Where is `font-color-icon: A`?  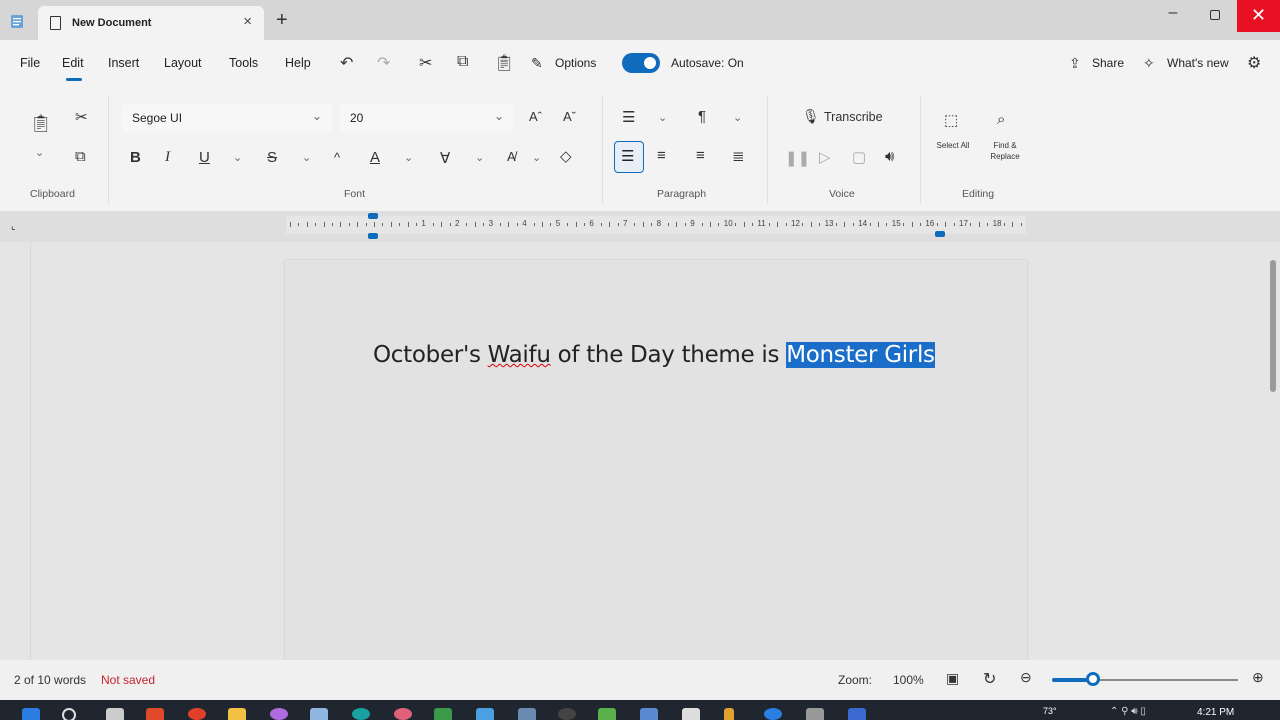 font-color-icon: A is located at coordinates (375, 157).